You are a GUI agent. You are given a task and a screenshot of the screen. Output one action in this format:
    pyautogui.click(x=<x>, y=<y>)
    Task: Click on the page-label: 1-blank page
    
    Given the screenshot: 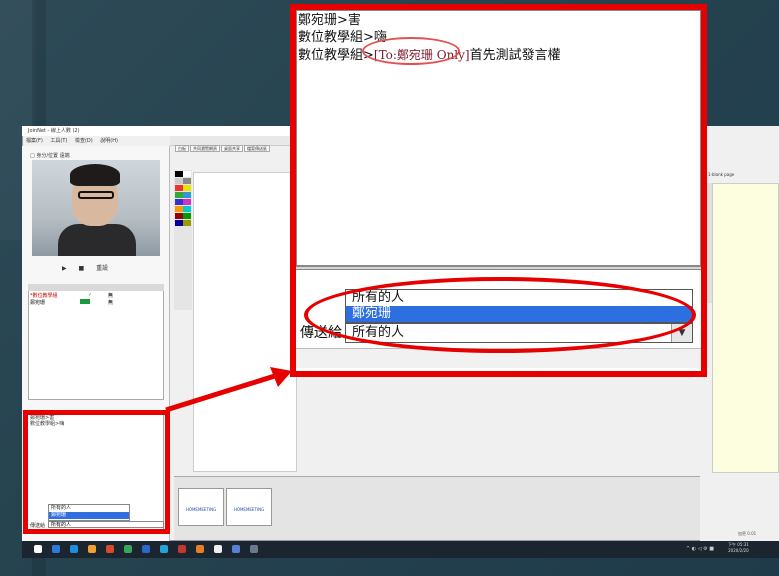 What is the action you would take?
    pyautogui.click(x=721, y=174)
    